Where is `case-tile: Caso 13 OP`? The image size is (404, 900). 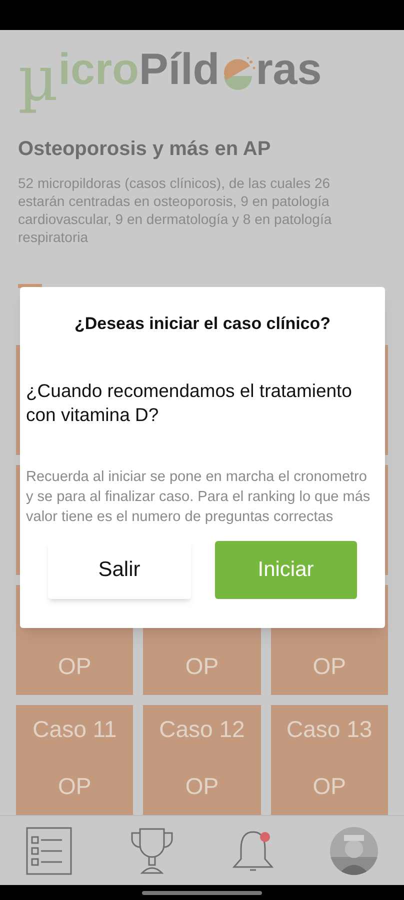
case-tile: Caso 13 OP is located at coordinates (329, 760).